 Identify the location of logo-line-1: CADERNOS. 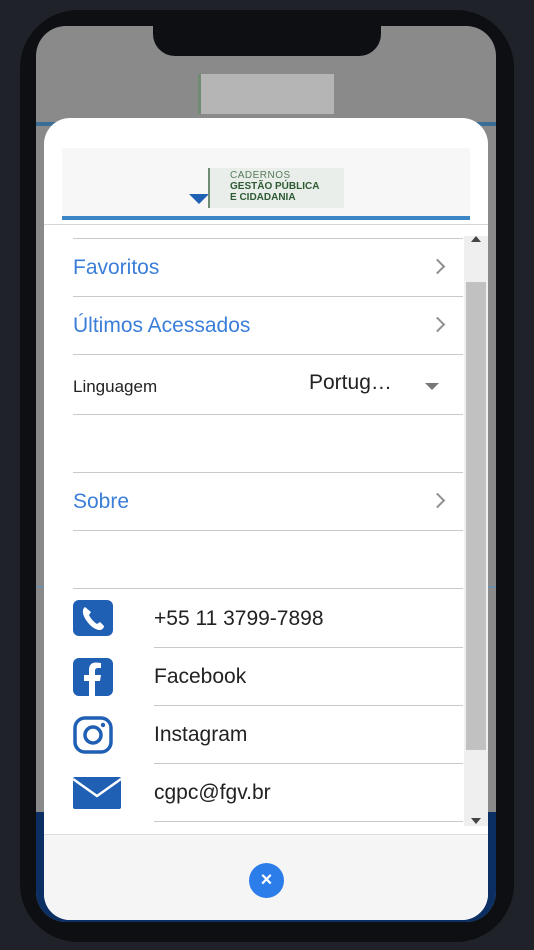
(260, 175).